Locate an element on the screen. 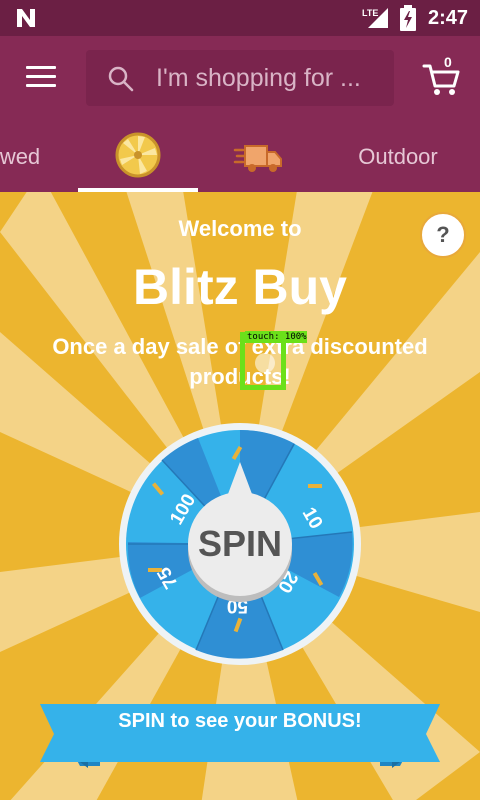 This screenshot has height=800, width=480. tab-label: Outdoor is located at coordinates (398, 156).